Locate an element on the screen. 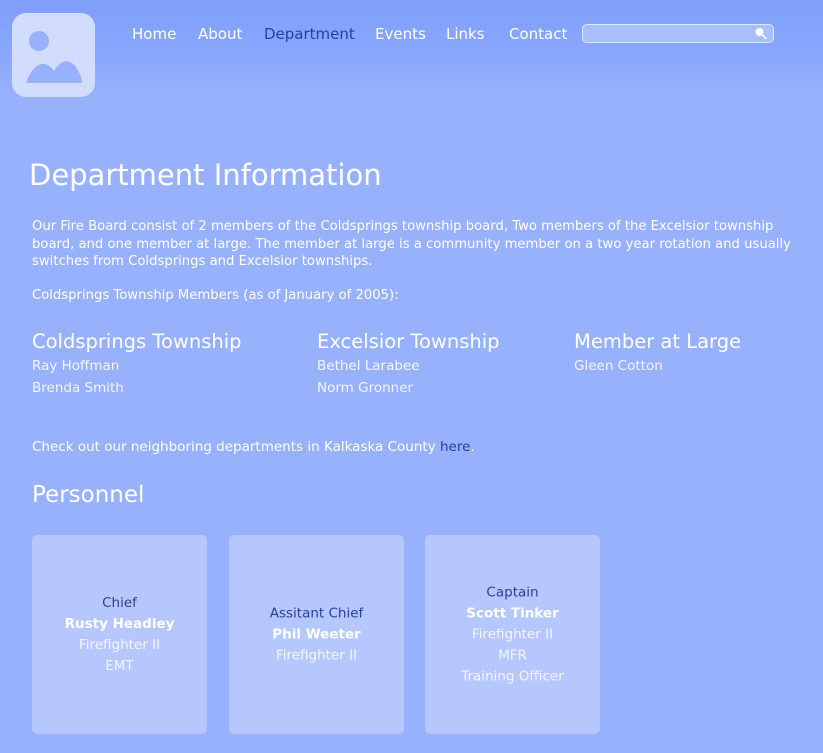  personnel-title: Chief is located at coordinates (119, 602).